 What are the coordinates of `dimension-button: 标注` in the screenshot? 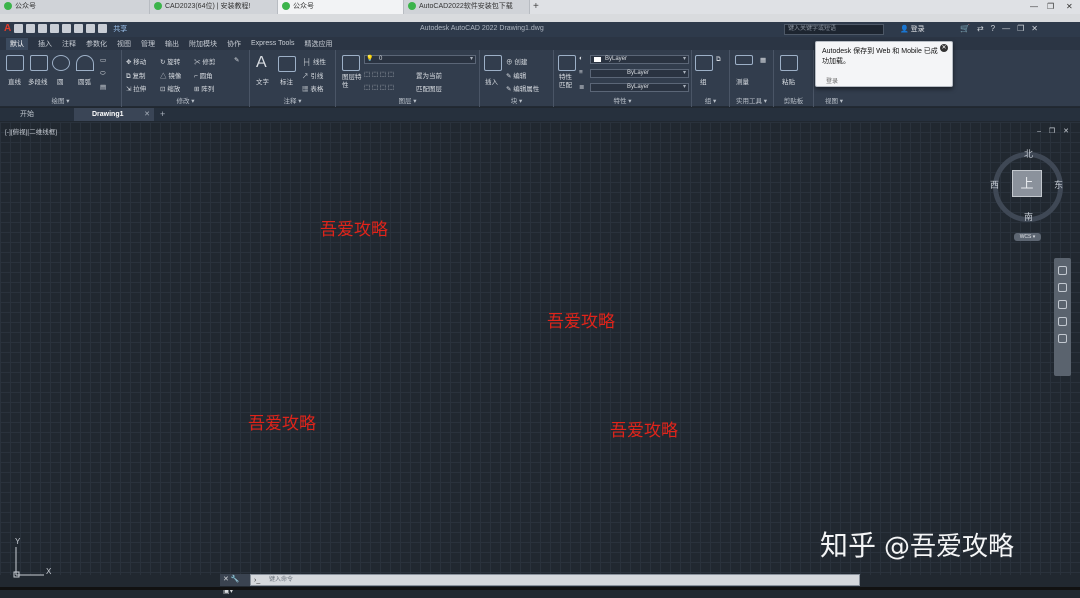 It's located at (286, 81).